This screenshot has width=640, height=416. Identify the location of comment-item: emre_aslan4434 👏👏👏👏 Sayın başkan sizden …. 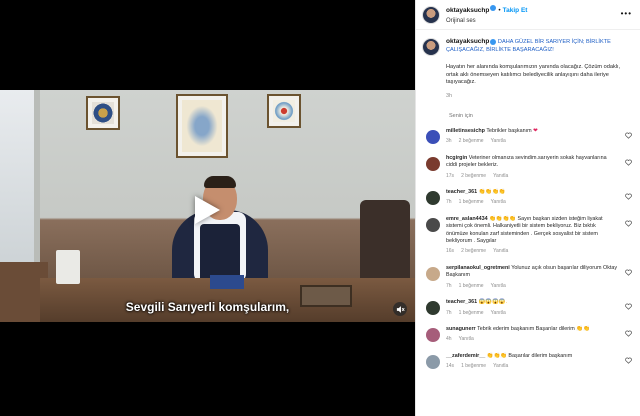
(528, 236).